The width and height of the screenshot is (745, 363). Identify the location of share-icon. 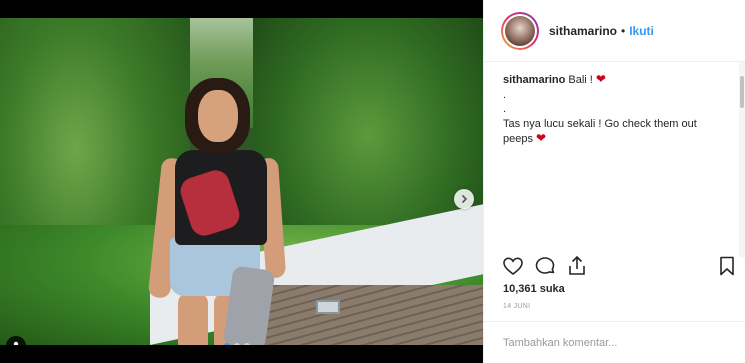
(577, 265).